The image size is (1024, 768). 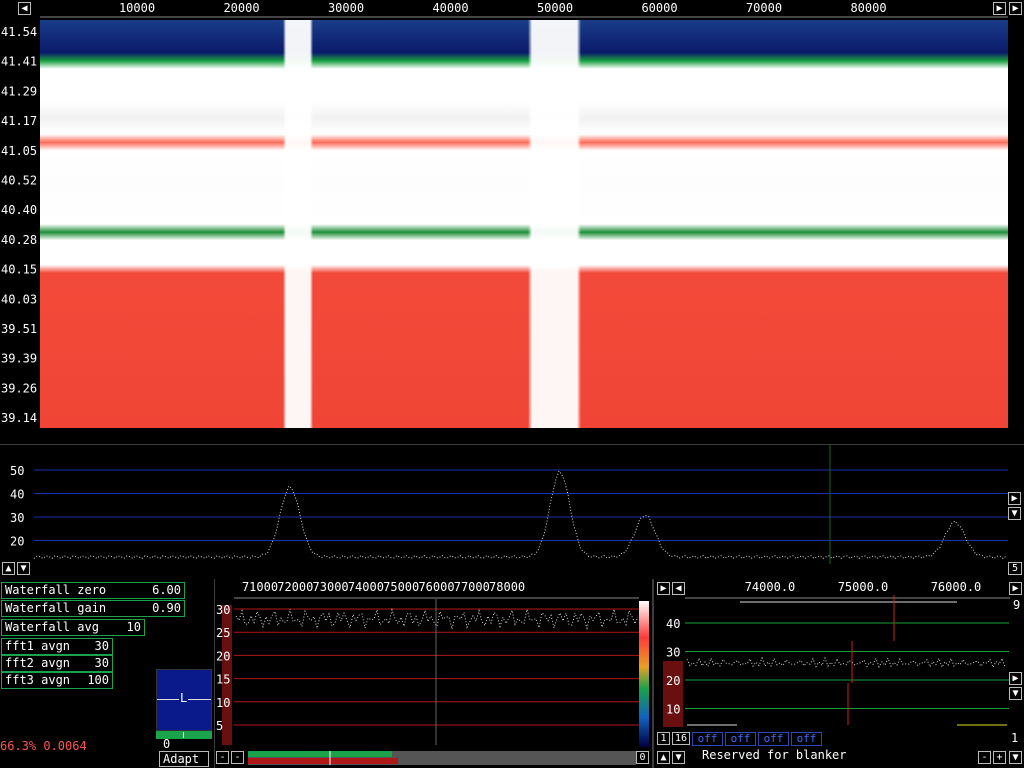 What do you see at coordinates (222, 757) in the screenshot?
I see `baseband-minus-button: -` at bounding box center [222, 757].